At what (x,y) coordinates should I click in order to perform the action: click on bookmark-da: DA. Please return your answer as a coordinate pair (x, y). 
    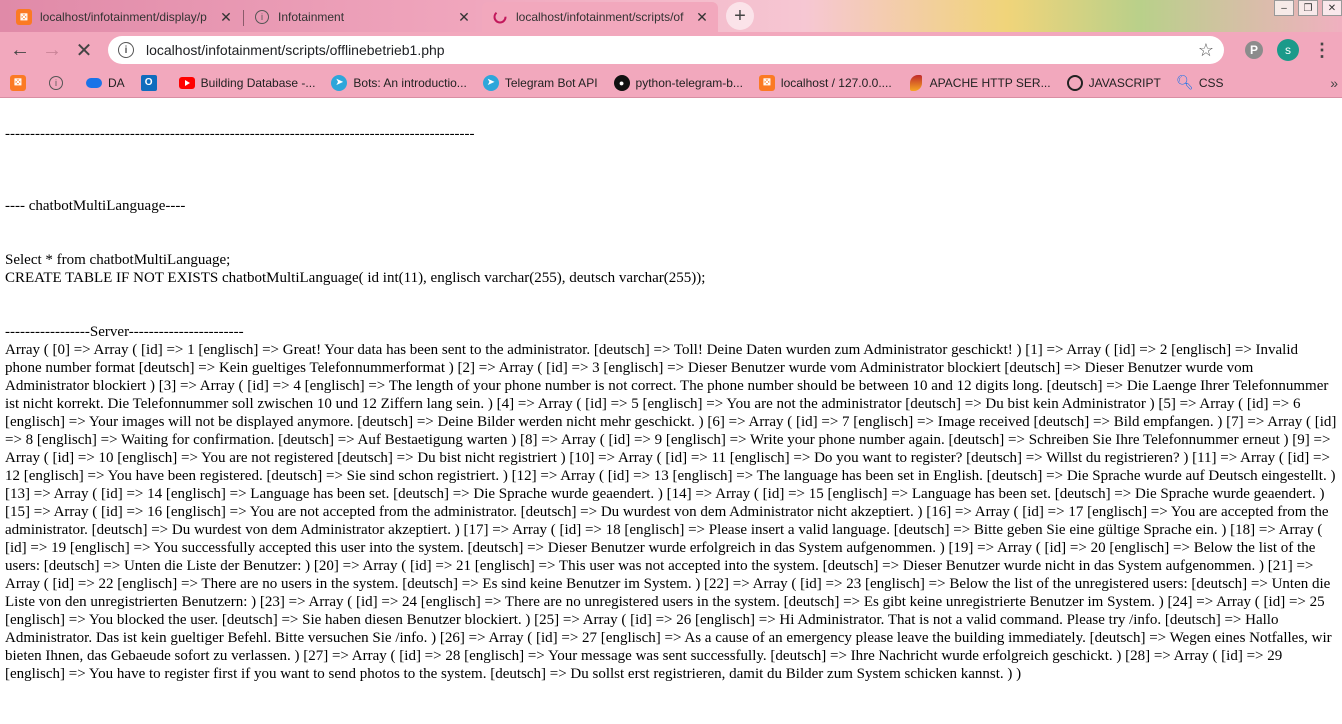
    Looking at the image, I should click on (105, 83).